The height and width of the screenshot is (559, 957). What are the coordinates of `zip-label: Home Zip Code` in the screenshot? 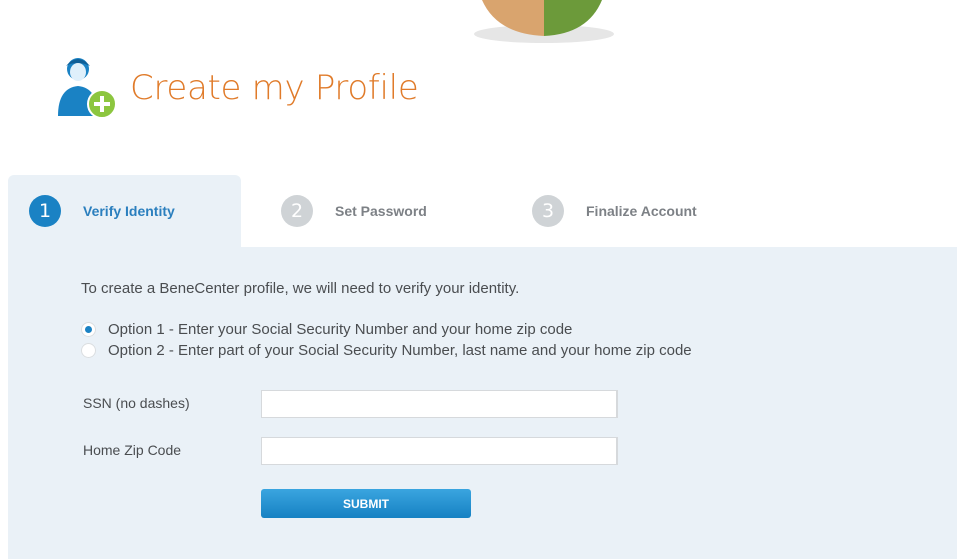 It's located at (132, 450).